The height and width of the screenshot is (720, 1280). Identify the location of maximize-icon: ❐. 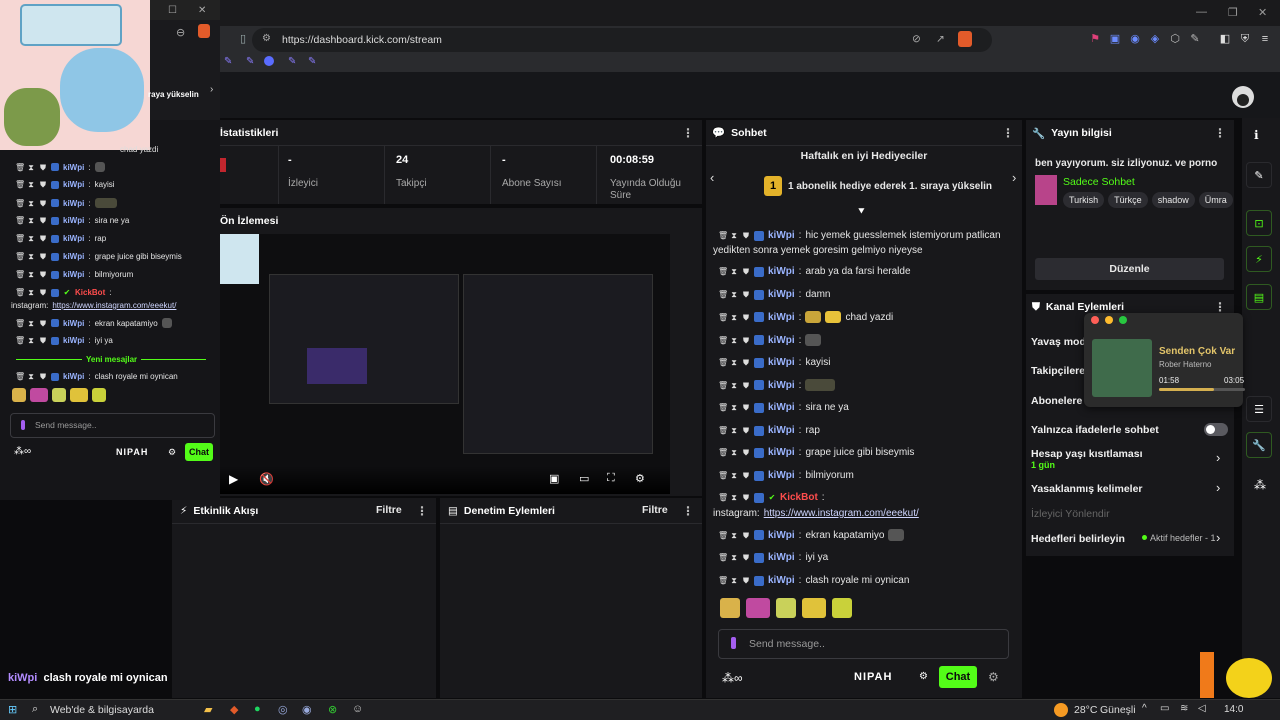
(1233, 12).